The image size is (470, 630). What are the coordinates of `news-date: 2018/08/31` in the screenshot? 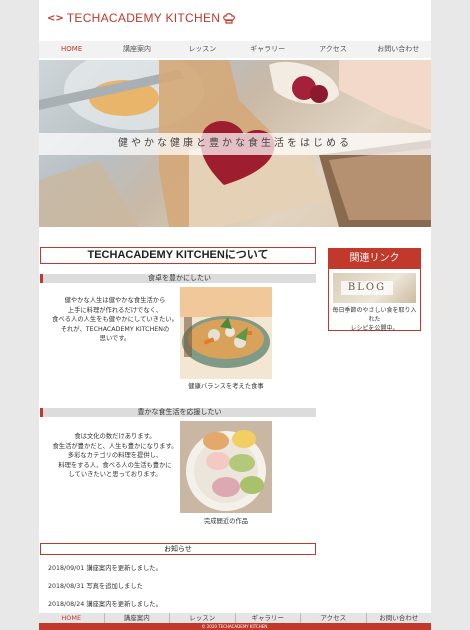 It's located at (66, 586).